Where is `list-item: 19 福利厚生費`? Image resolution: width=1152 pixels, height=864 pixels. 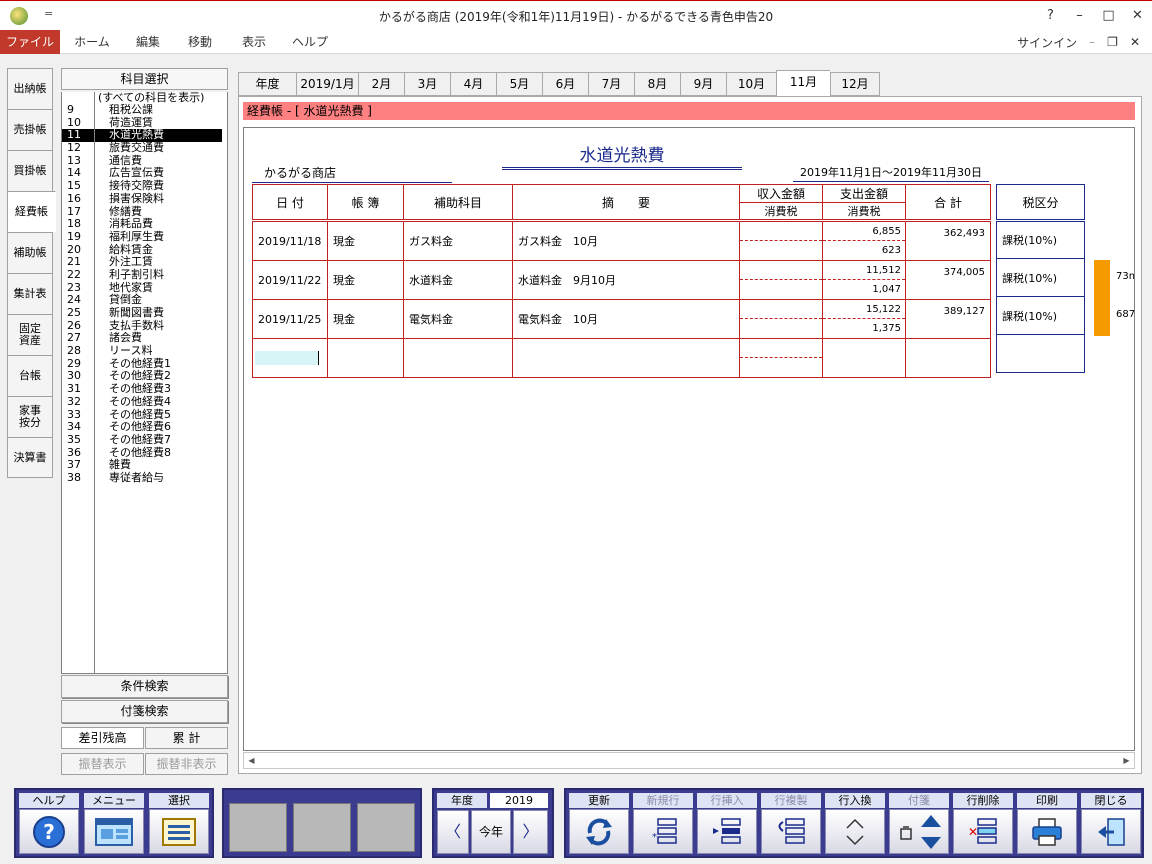
list-item: 19 福利厚生費 is located at coordinates (144, 237).